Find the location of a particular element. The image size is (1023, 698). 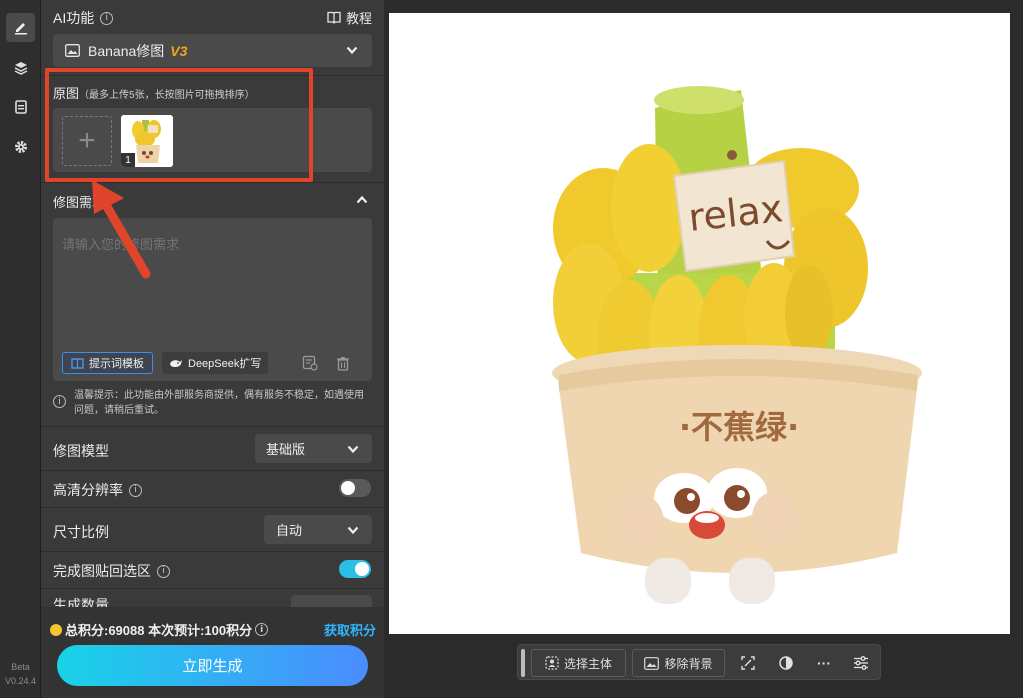

panel-footer: 总积分:69088 本次预计:100积分 i 获取积分 立即生成 is located at coordinates (212, 652).